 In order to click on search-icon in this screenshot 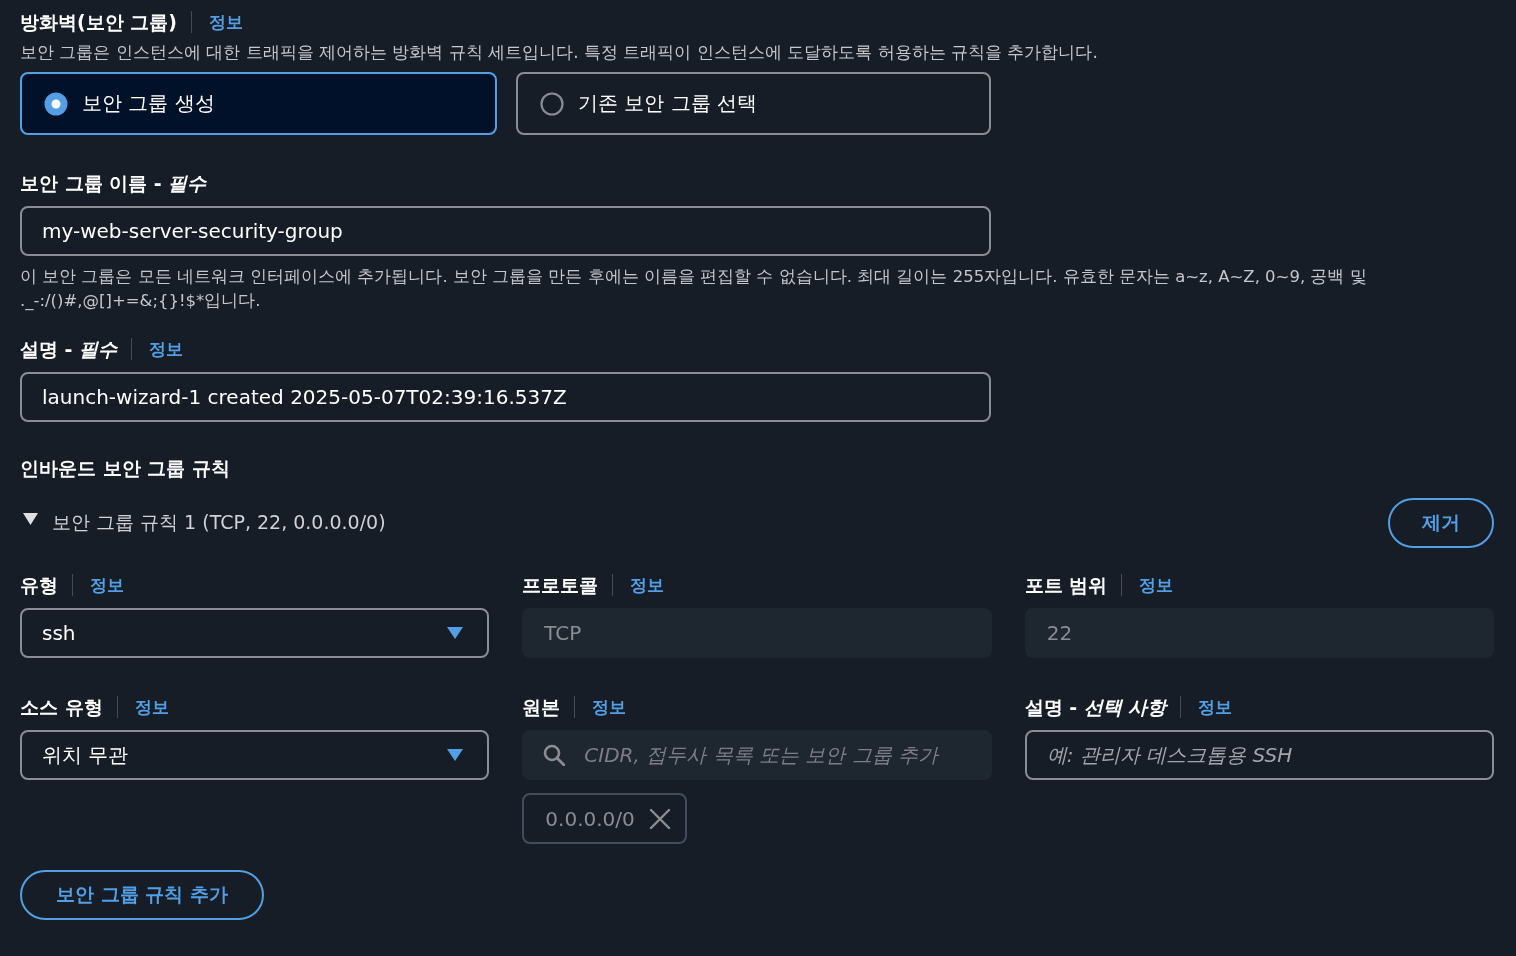, I will do `click(554, 755)`.